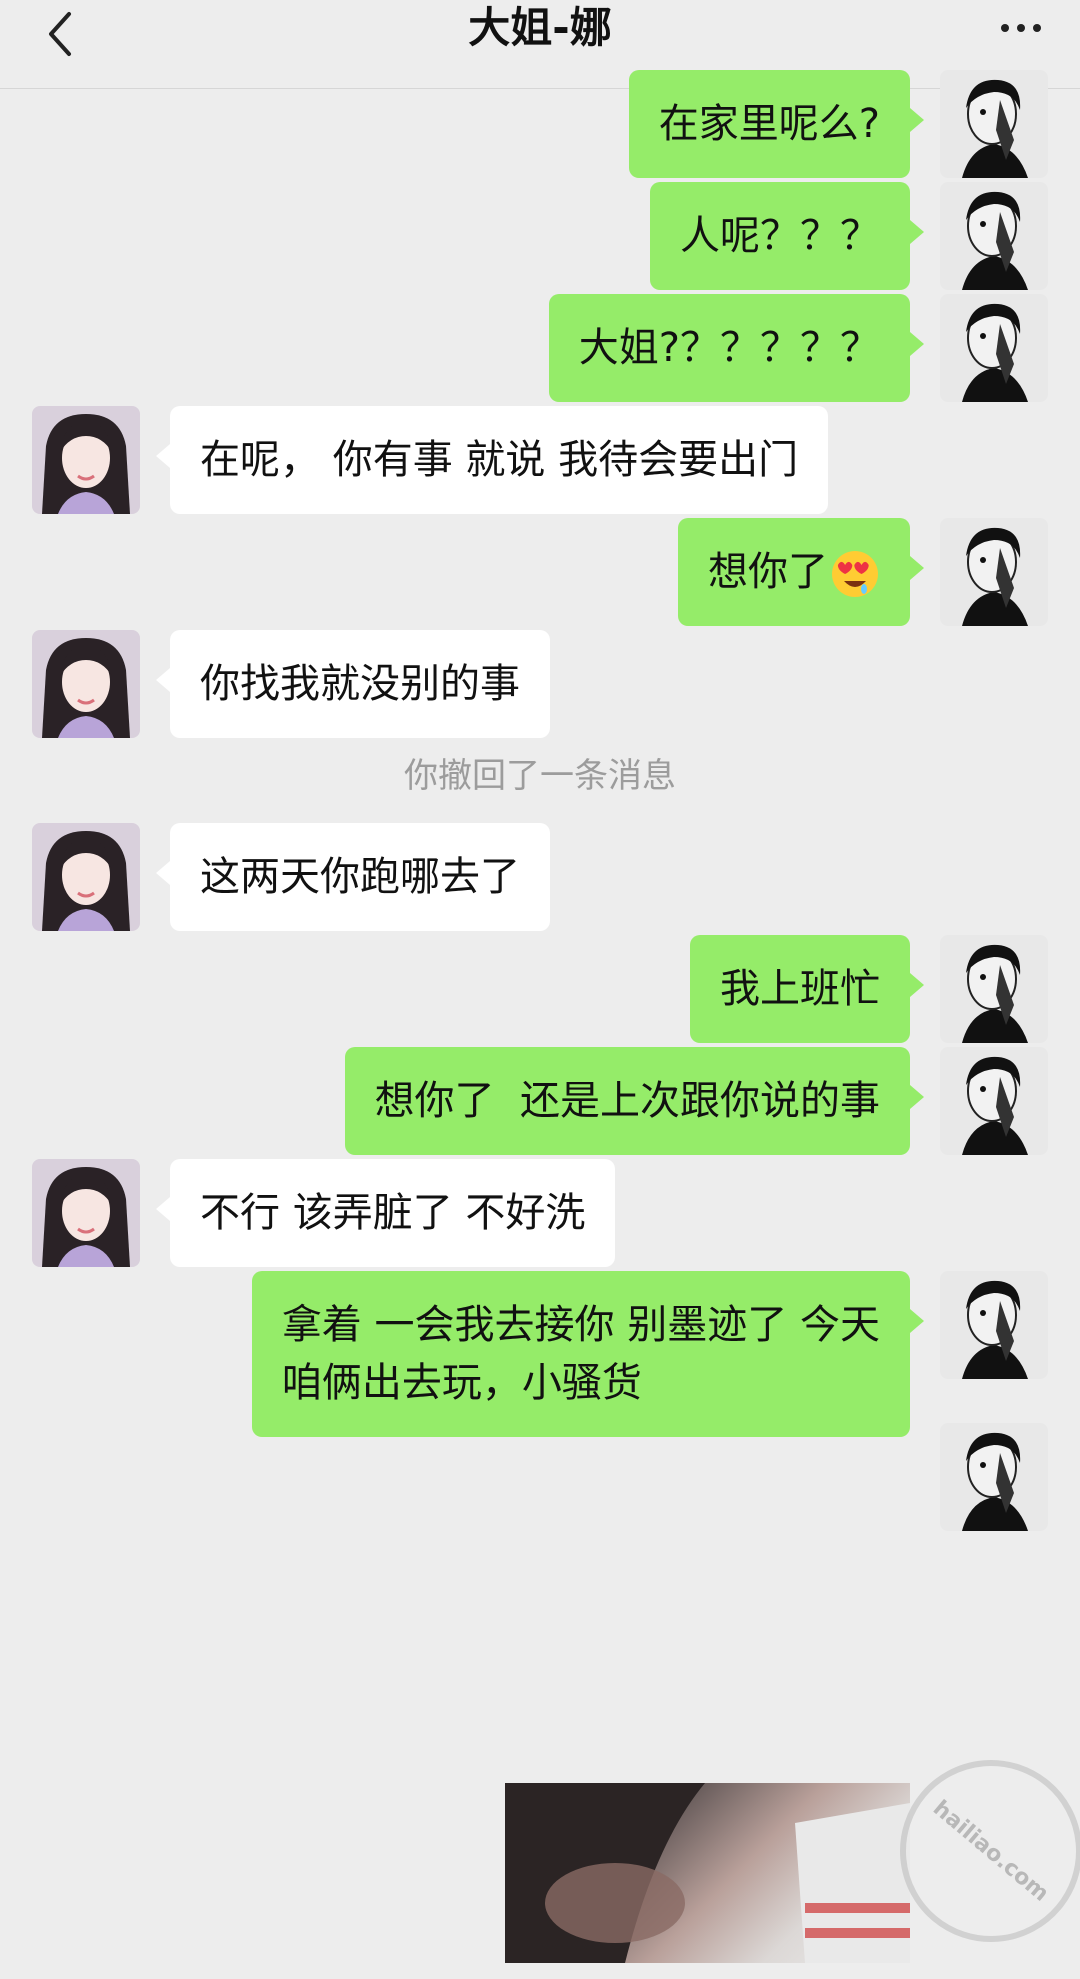  I want to click on received-message-bubble: 这两天你跑哪去了, so click(353, 877).